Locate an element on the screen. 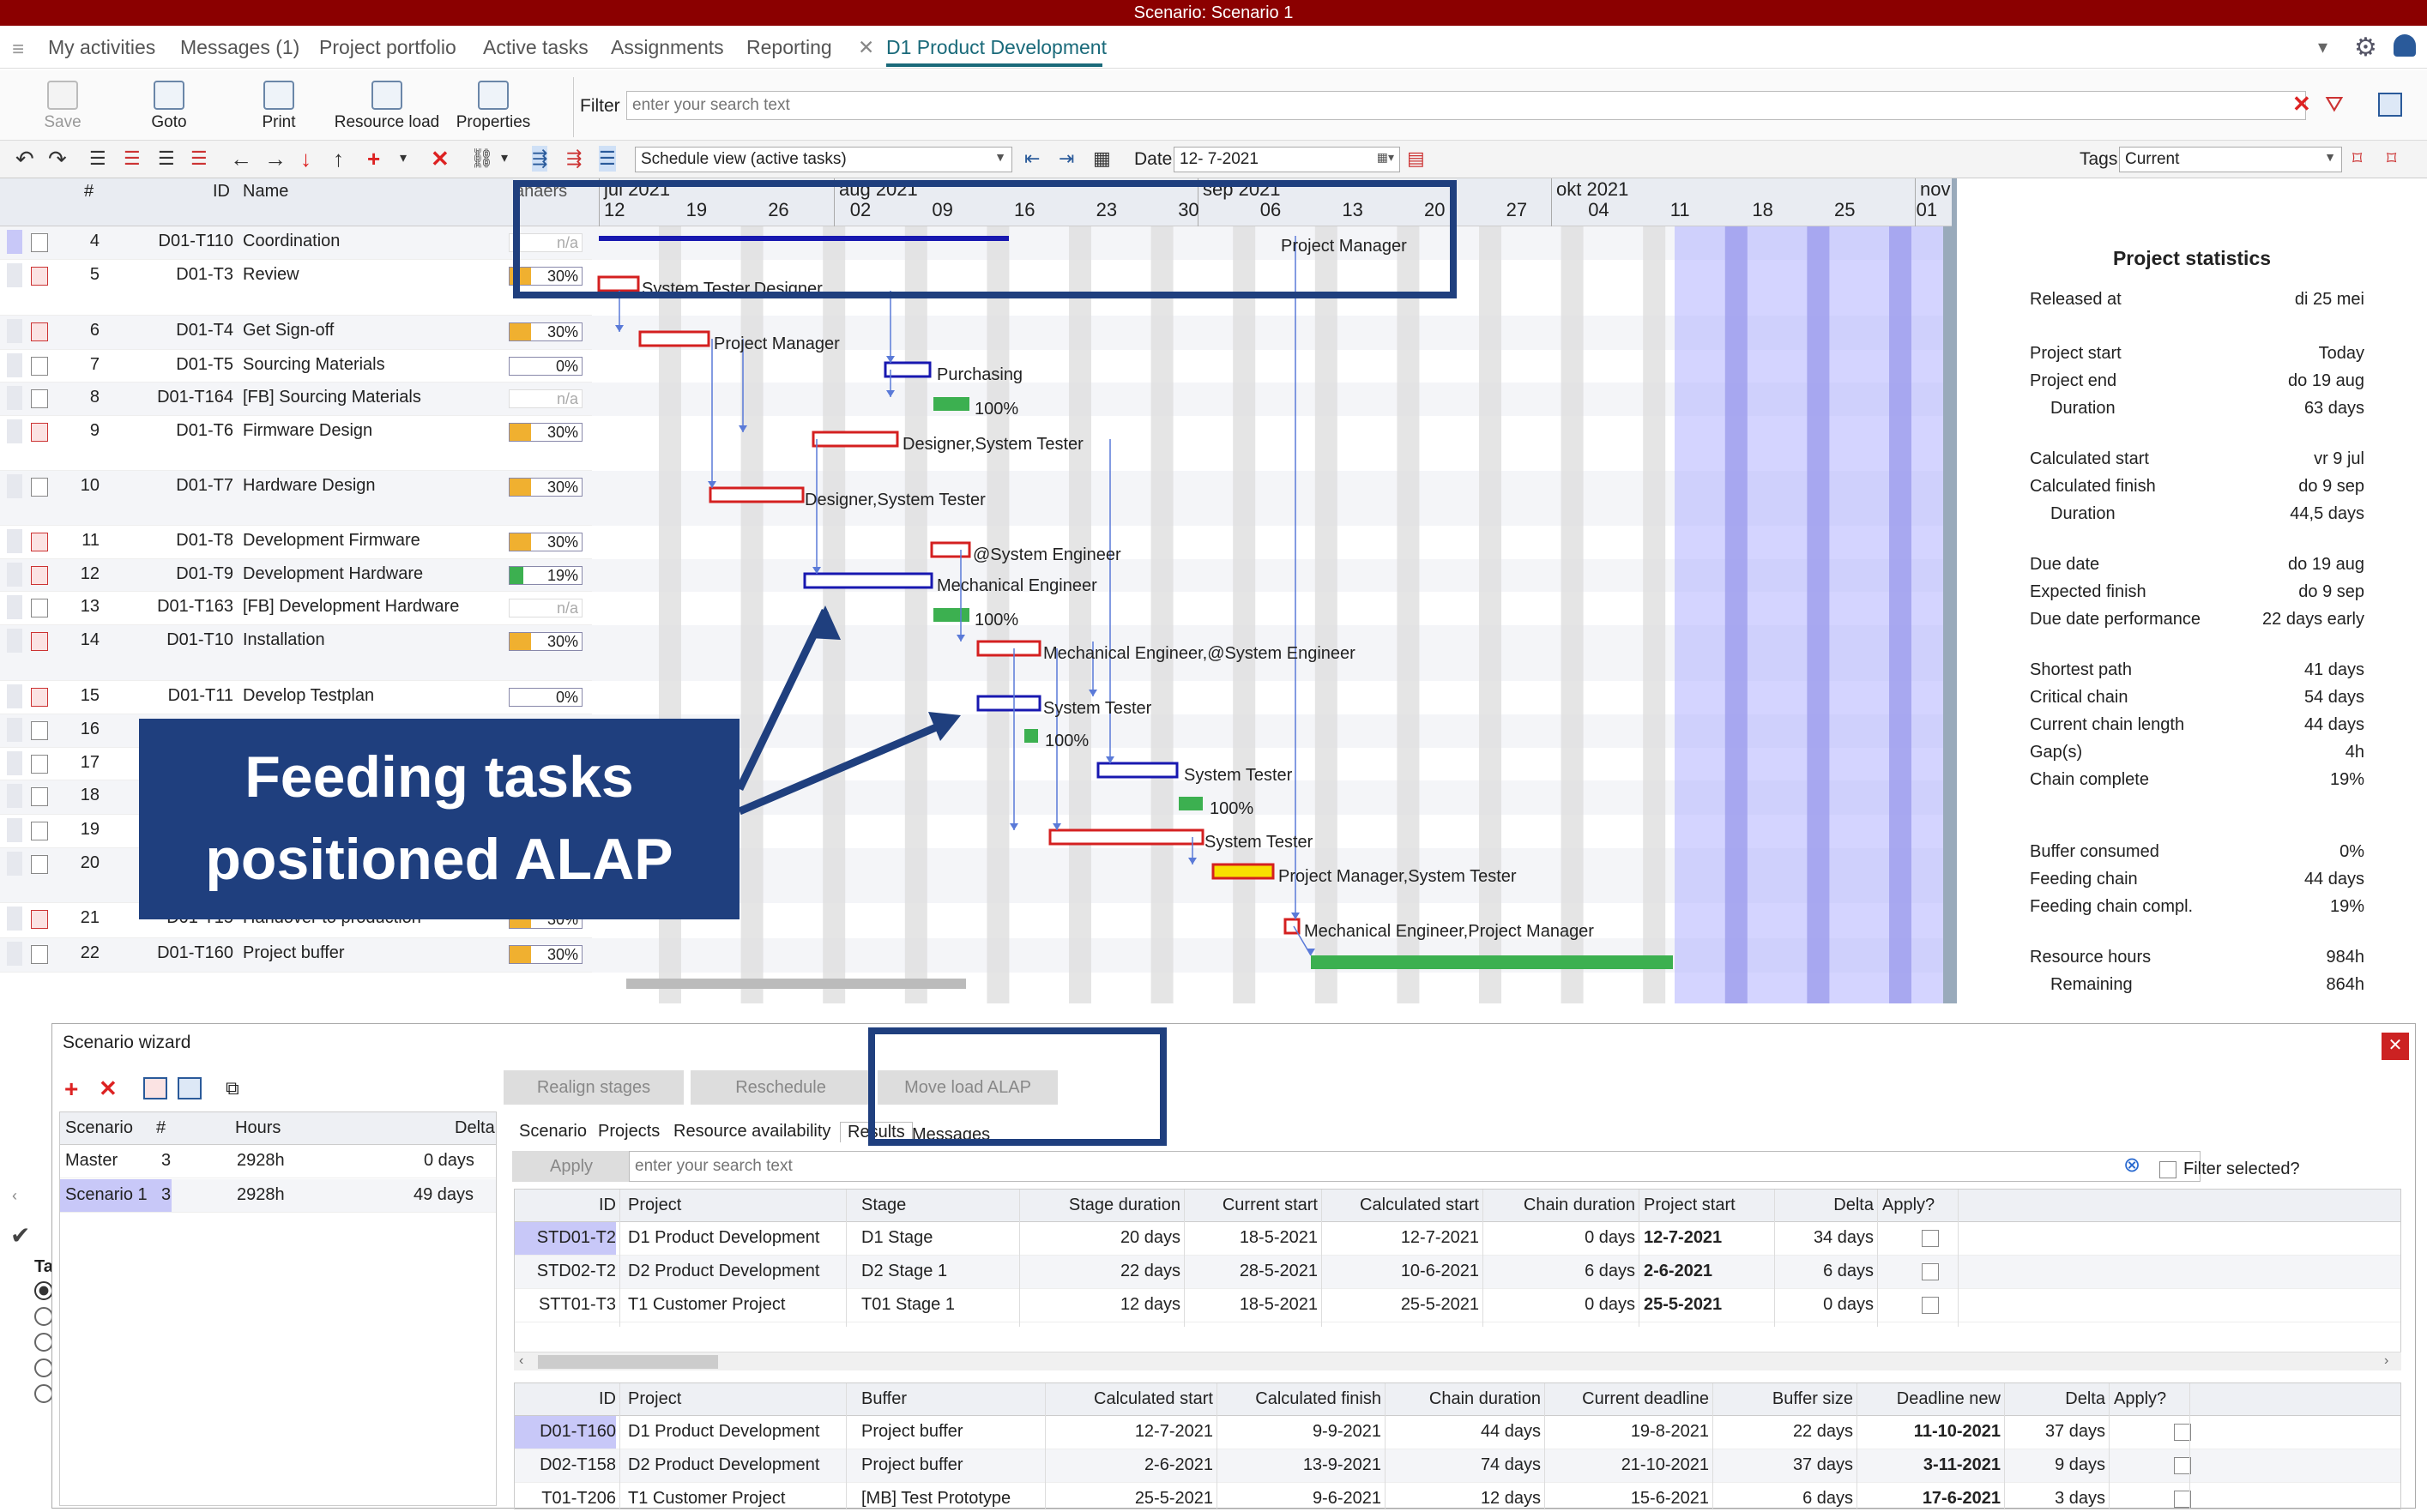 This screenshot has height=1512, width=2427. arrow-line is located at coordinates (846, 766).